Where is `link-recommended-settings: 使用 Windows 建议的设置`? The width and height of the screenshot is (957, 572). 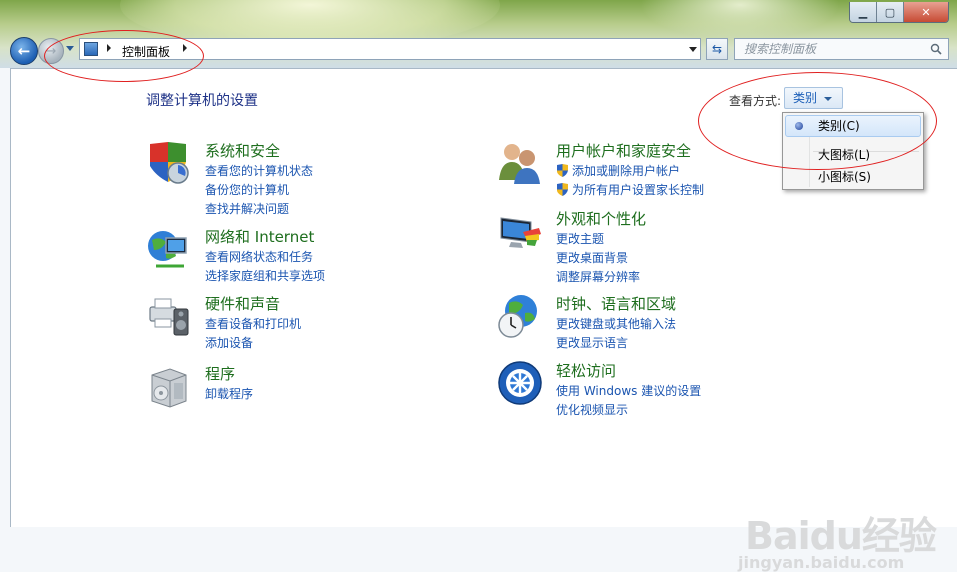
link-recommended-settings: 使用 Windows 建议的设置 is located at coordinates (628, 390).